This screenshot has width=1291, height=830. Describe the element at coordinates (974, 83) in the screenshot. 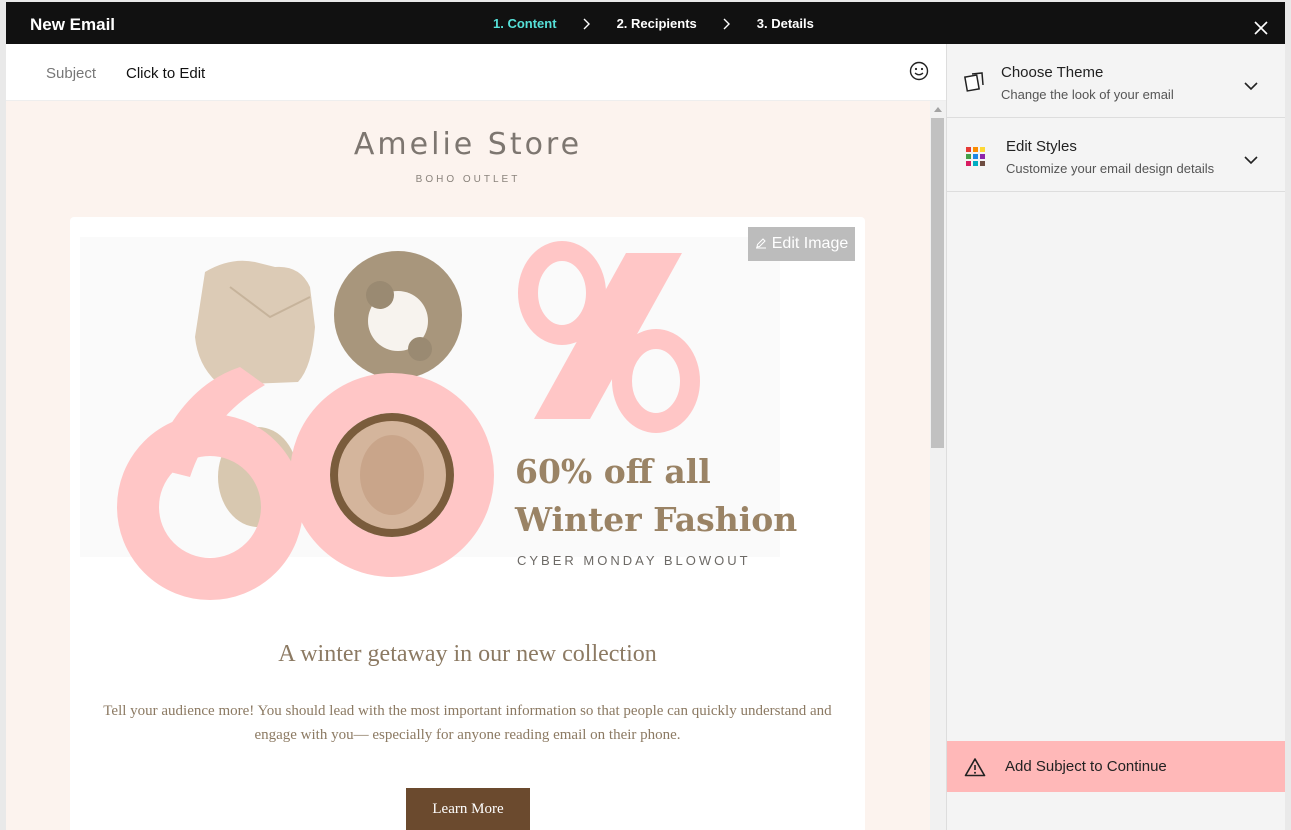

I see `theme-cards-icon` at that location.